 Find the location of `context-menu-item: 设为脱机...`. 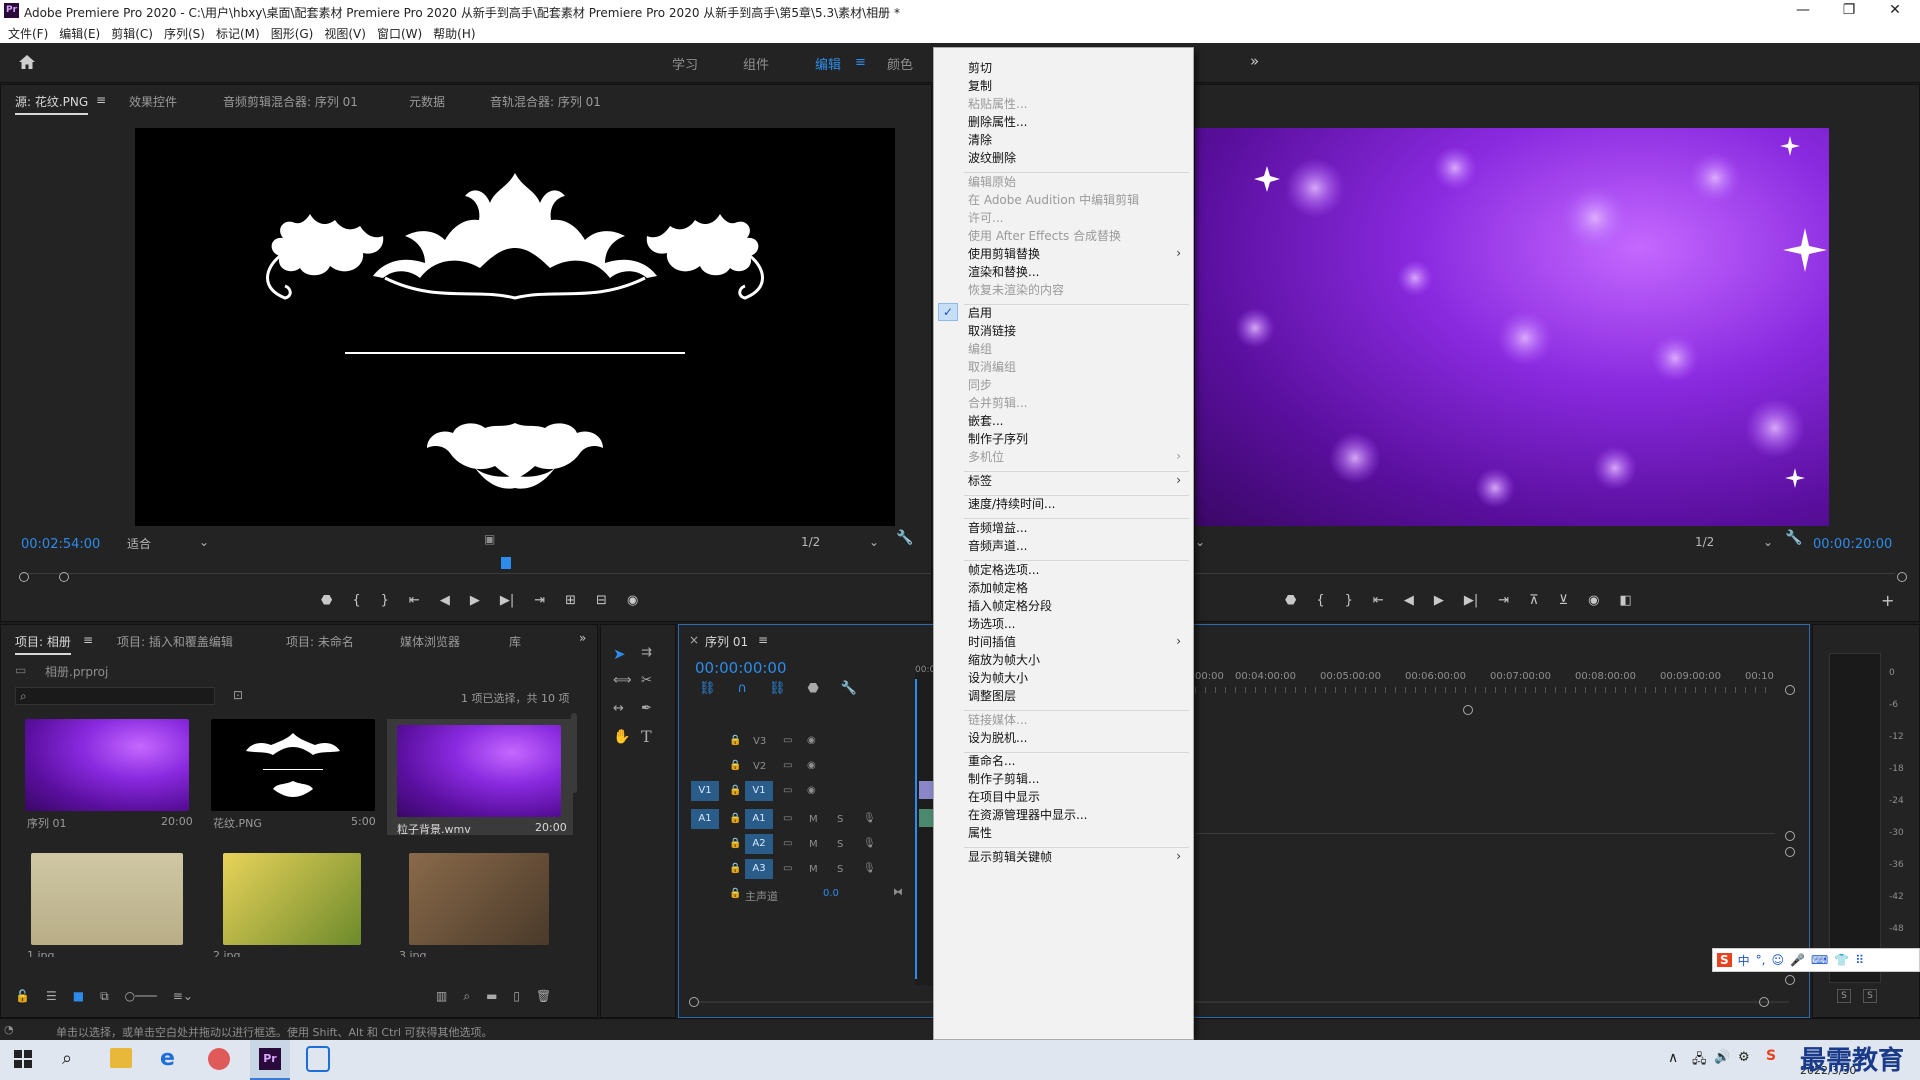

context-menu-item: 设为脱机... is located at coordinates (997, 738).